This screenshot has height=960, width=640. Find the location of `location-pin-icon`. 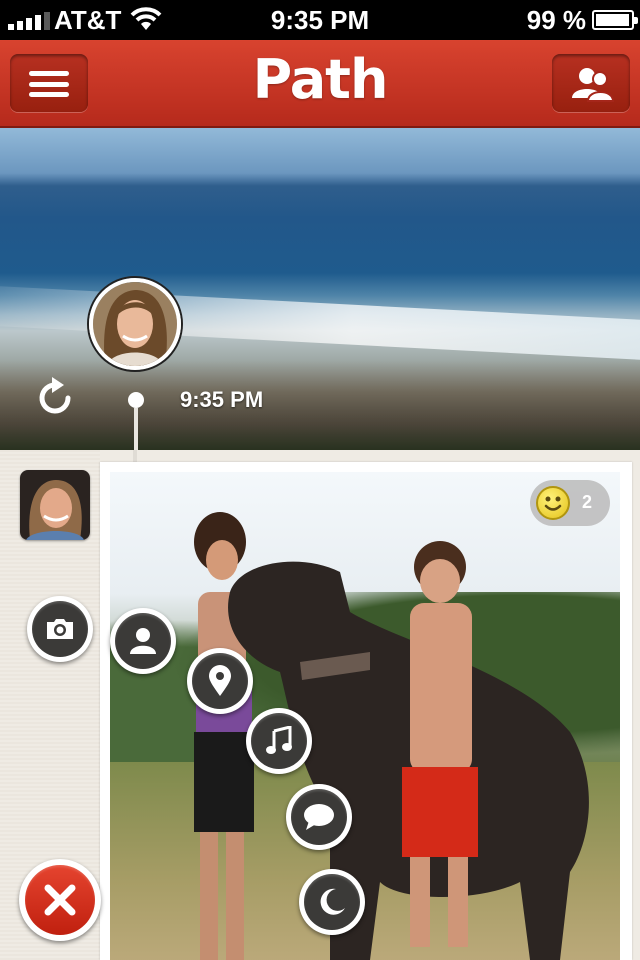

location-pin-icon is located at coordinates (220, 680).